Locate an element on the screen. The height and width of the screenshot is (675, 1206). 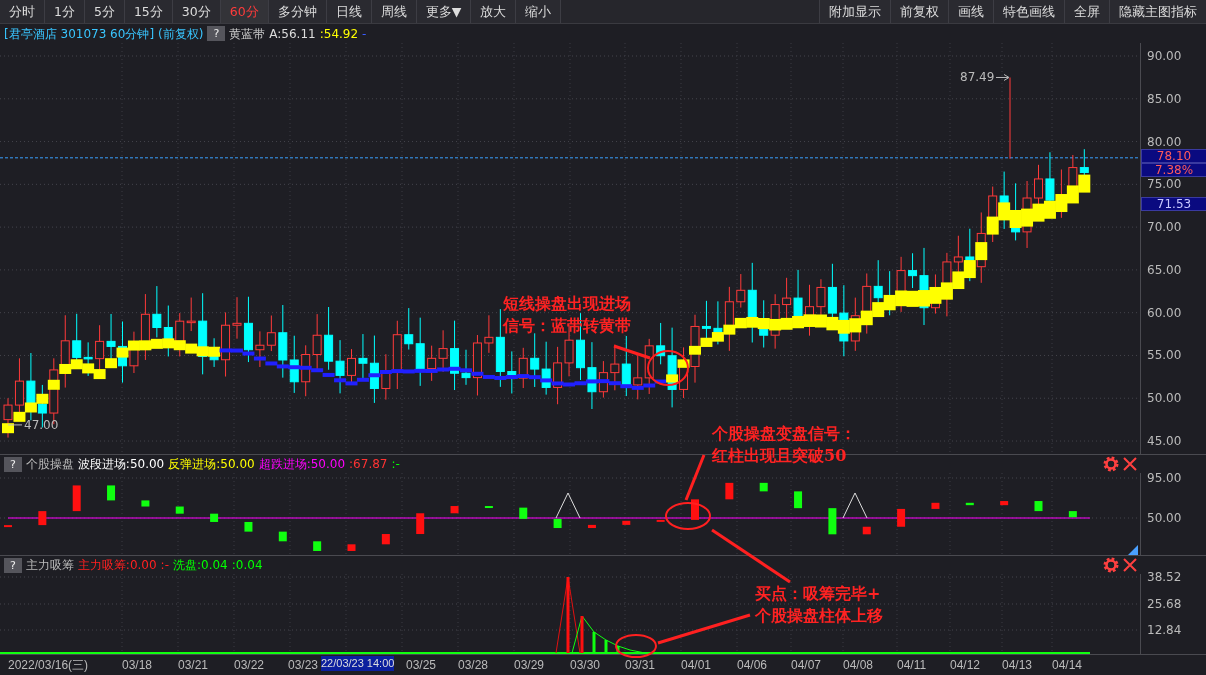
high-marker: 87.49 is located at coordinates (977, 78).